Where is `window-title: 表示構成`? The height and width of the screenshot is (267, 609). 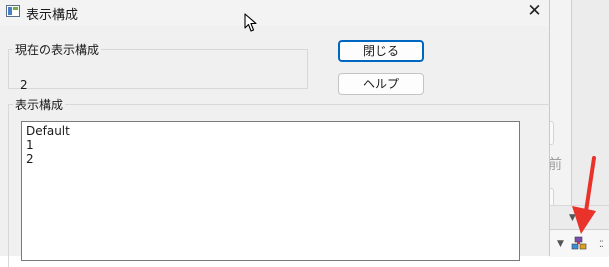
window-title: 表示構成 is located at coordinates (52, 15).